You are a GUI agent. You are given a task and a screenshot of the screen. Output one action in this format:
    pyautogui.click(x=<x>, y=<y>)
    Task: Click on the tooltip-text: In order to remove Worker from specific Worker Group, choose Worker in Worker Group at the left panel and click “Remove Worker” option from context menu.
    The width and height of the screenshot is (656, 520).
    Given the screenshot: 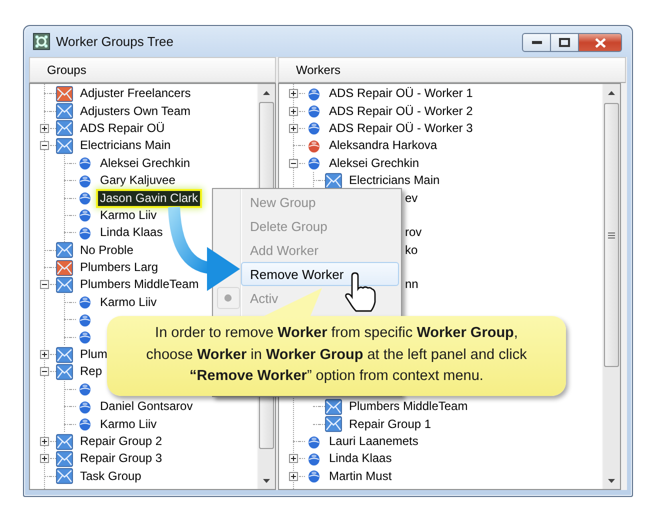 What is the action you would take?
    pyautogui.click(x=336, y=356)
    